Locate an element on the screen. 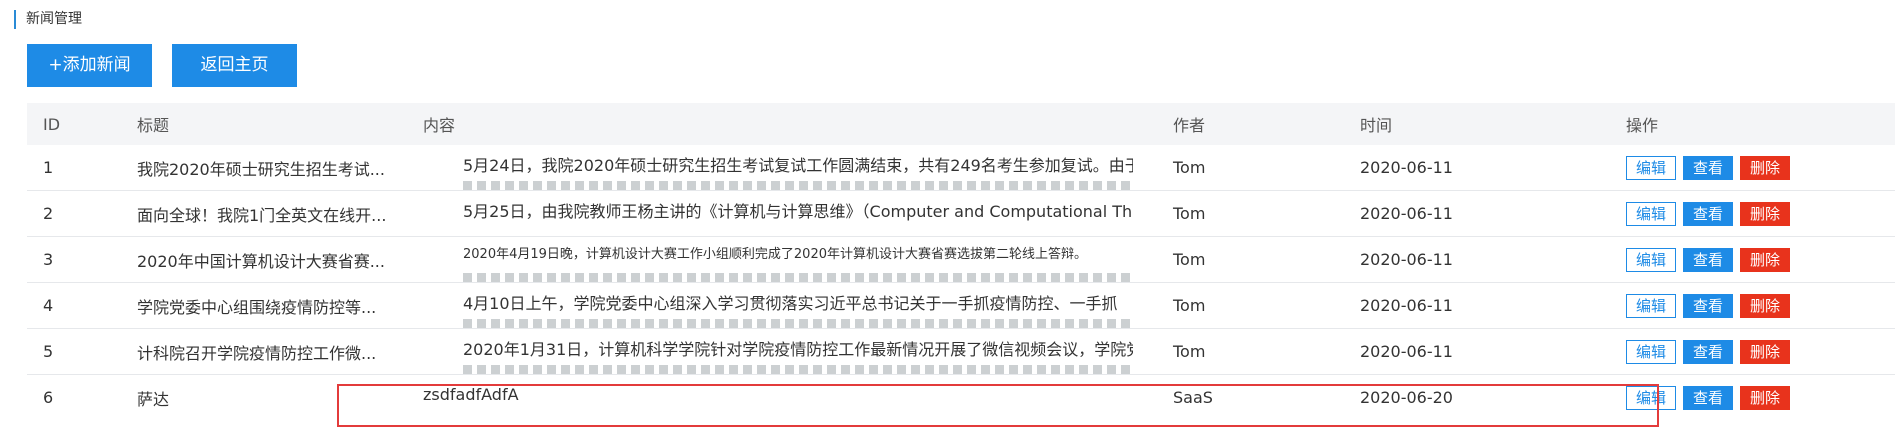  cell-id: 3 is located at coordinates (48, 259).